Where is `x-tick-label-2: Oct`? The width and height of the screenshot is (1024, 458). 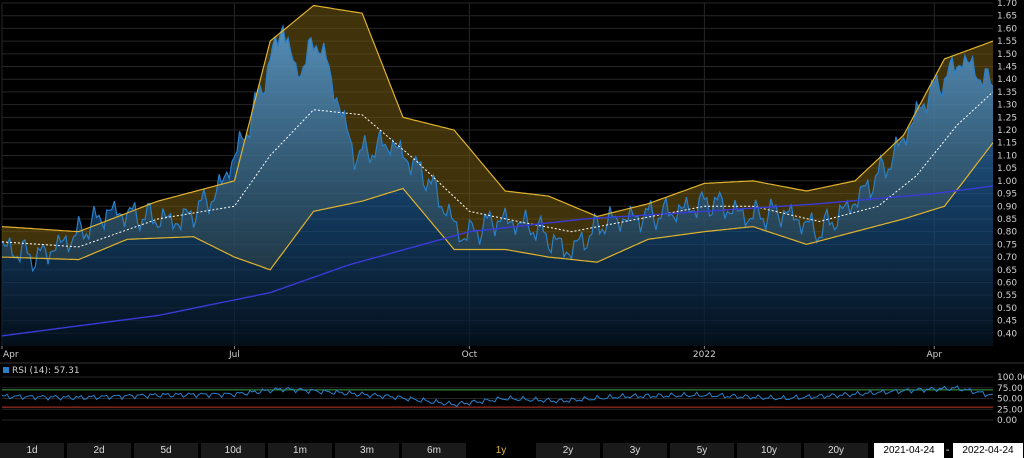 x-tick-label-2: Oct is located at coordinates (470, 355).